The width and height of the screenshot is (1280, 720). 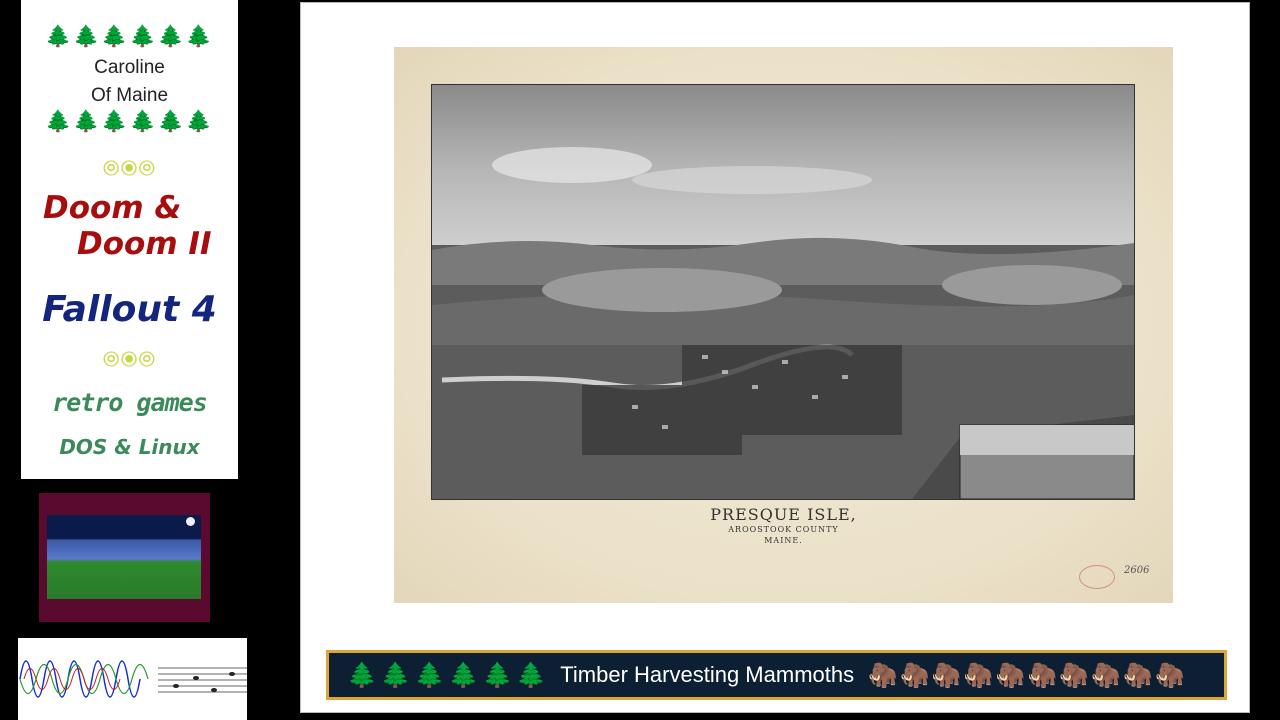 I want to click on retro-games-logo: retro games, so click(x=130, y=402).